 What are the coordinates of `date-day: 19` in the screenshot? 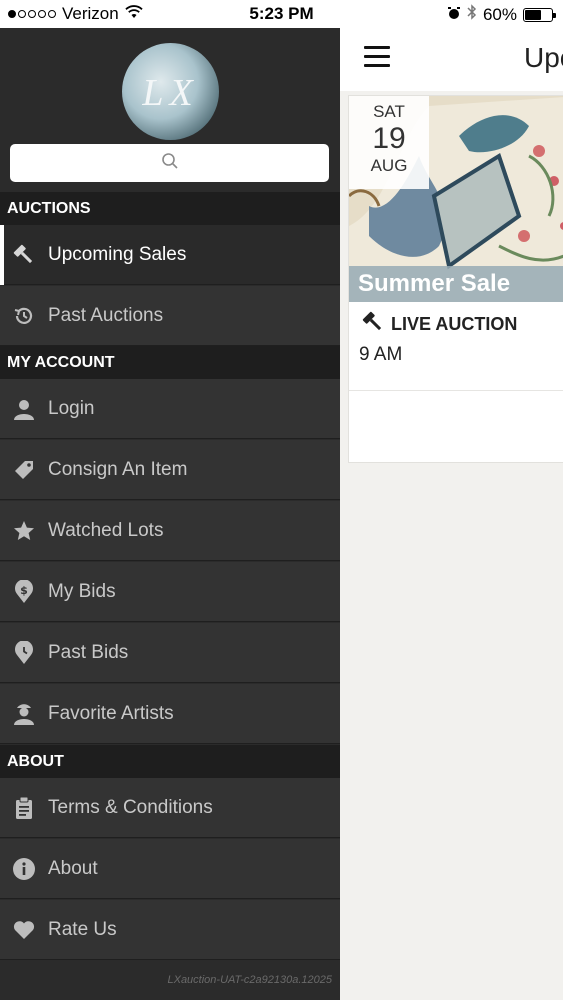 It's located at (389, 138).